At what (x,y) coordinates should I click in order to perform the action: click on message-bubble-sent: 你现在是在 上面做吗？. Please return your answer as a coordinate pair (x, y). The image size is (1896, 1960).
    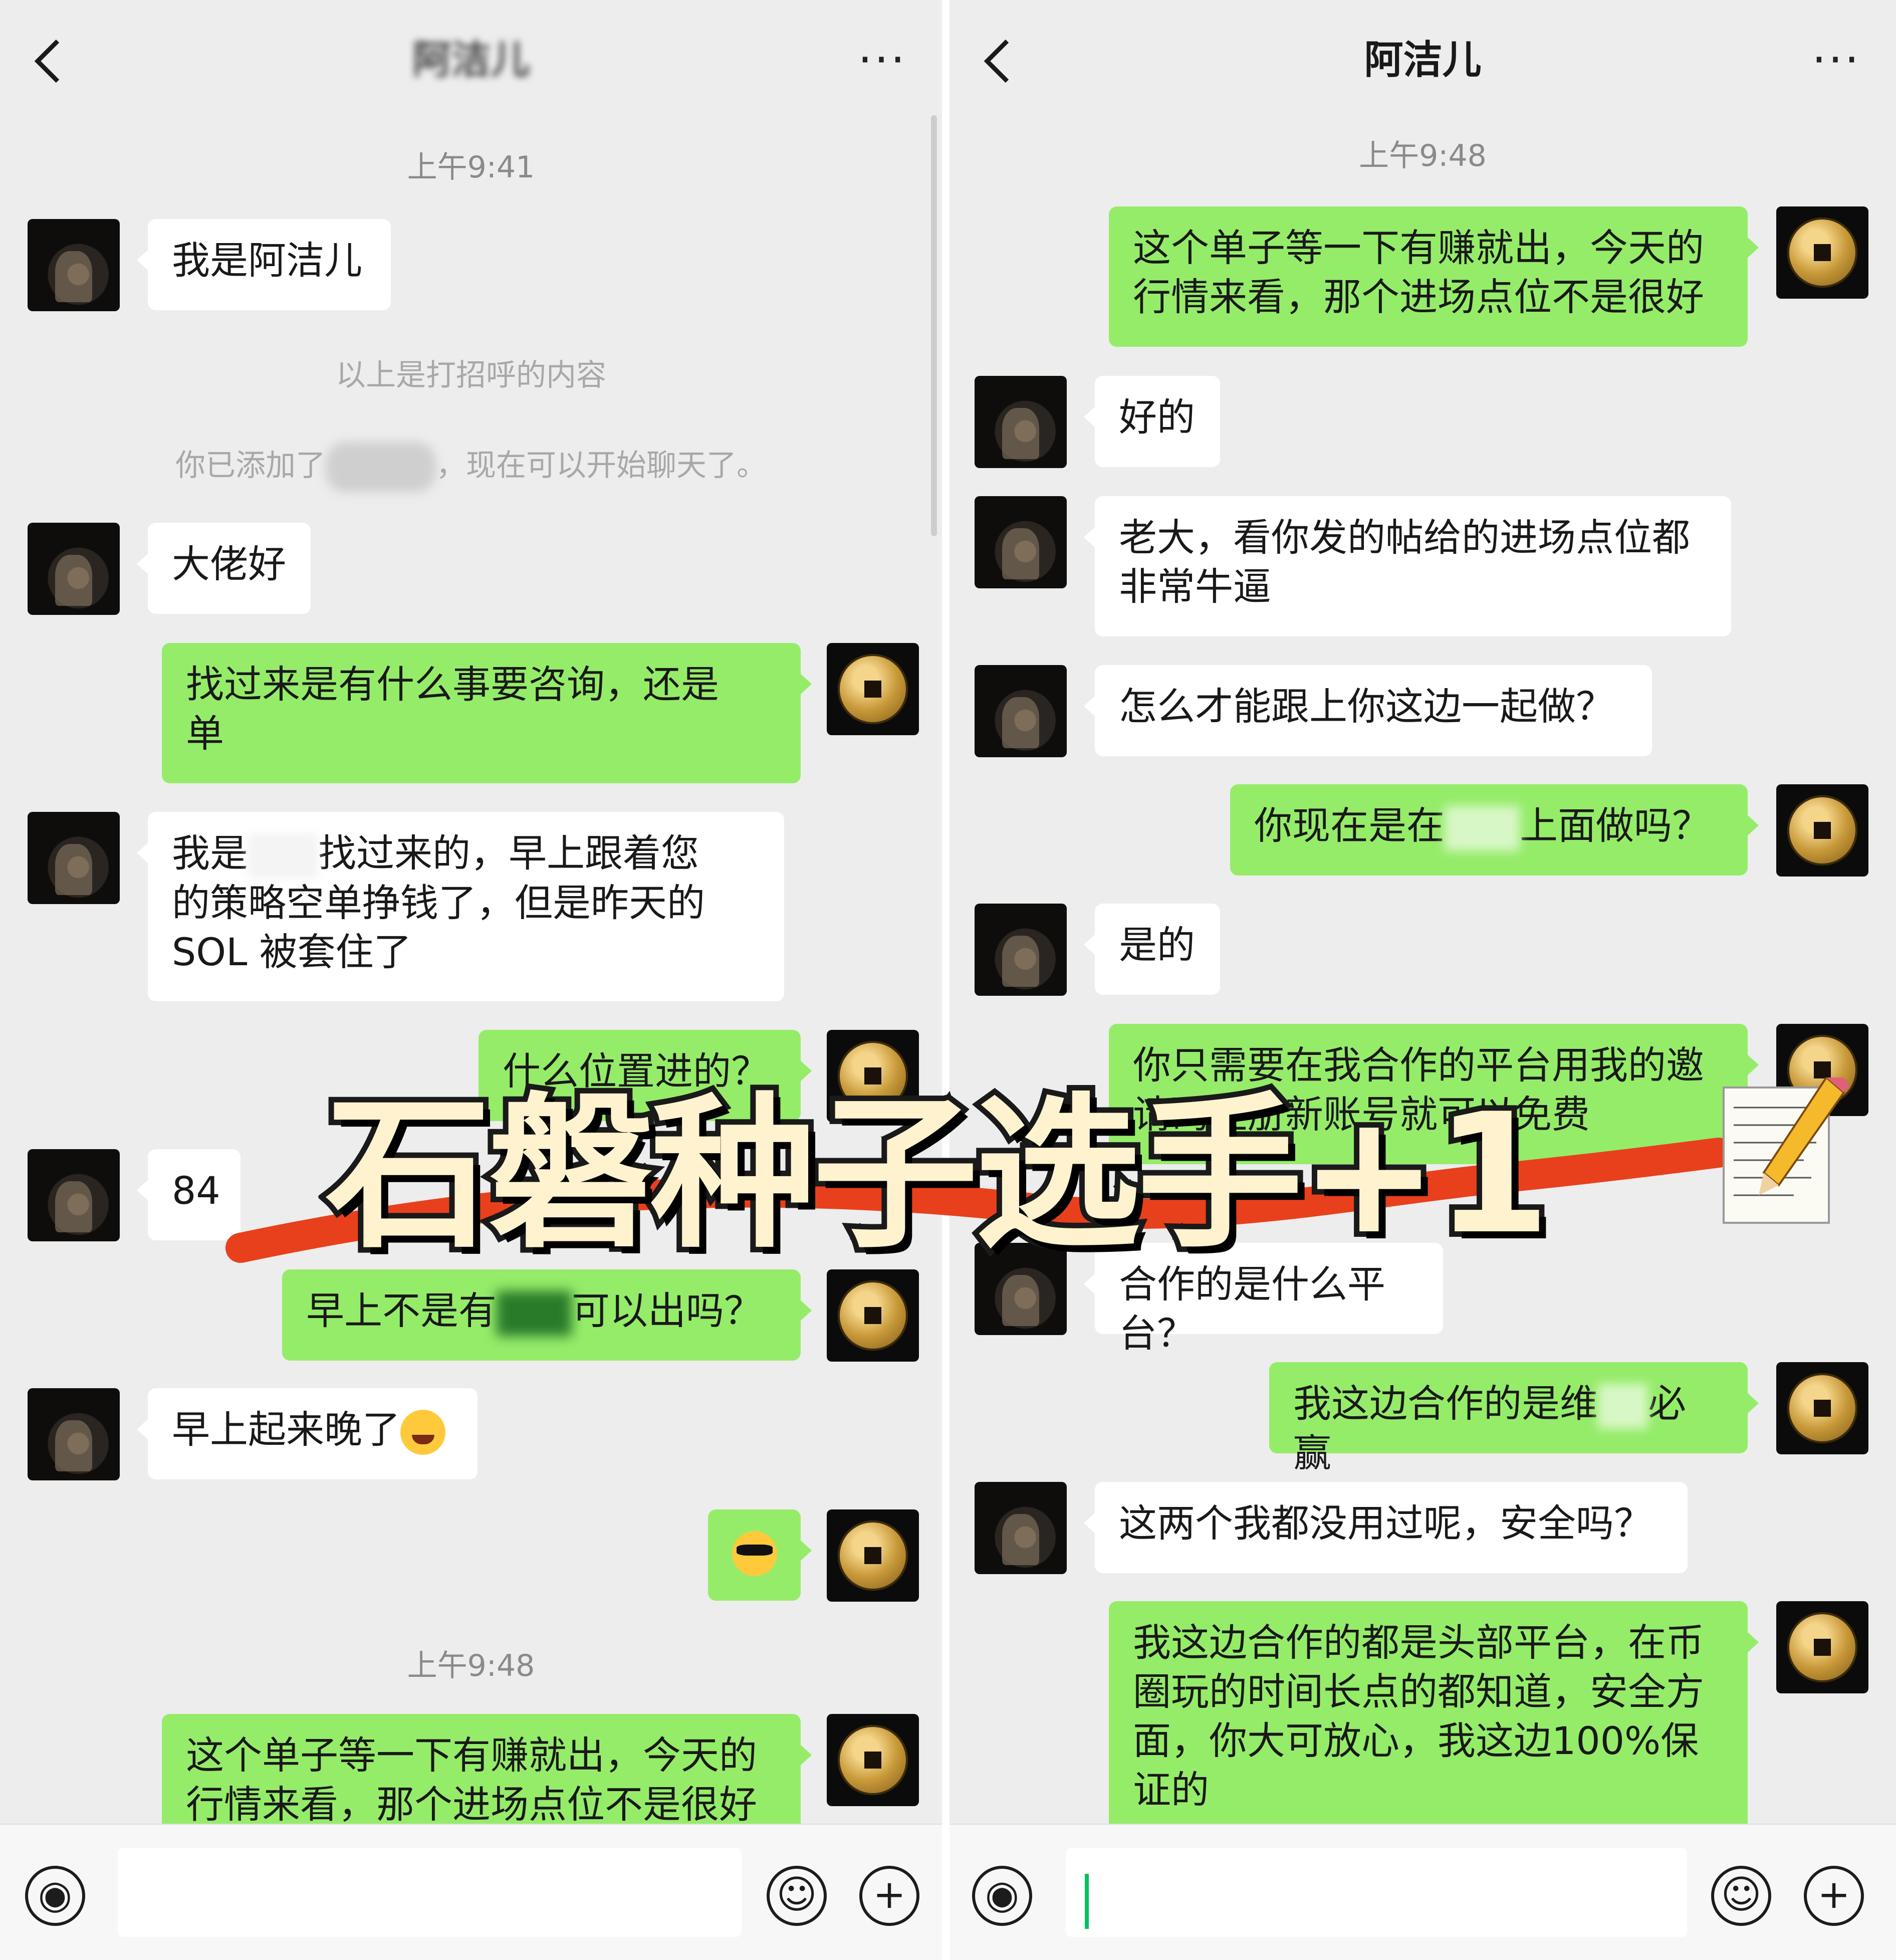
    Looking at the image, I should click on (1494, 830).